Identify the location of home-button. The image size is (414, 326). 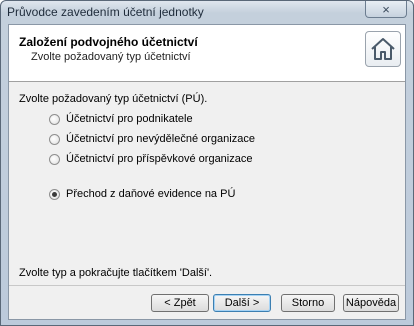
(383, 49).